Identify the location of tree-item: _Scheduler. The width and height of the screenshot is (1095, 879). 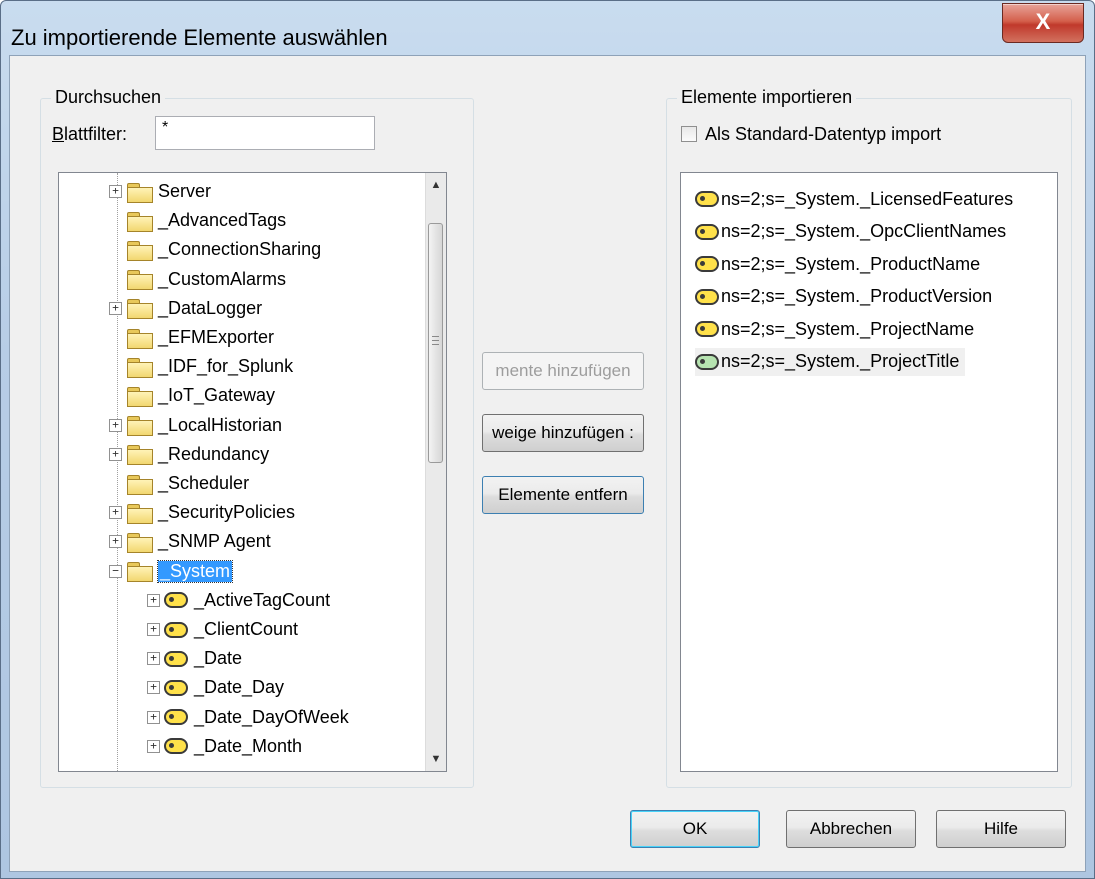
(179, 483).